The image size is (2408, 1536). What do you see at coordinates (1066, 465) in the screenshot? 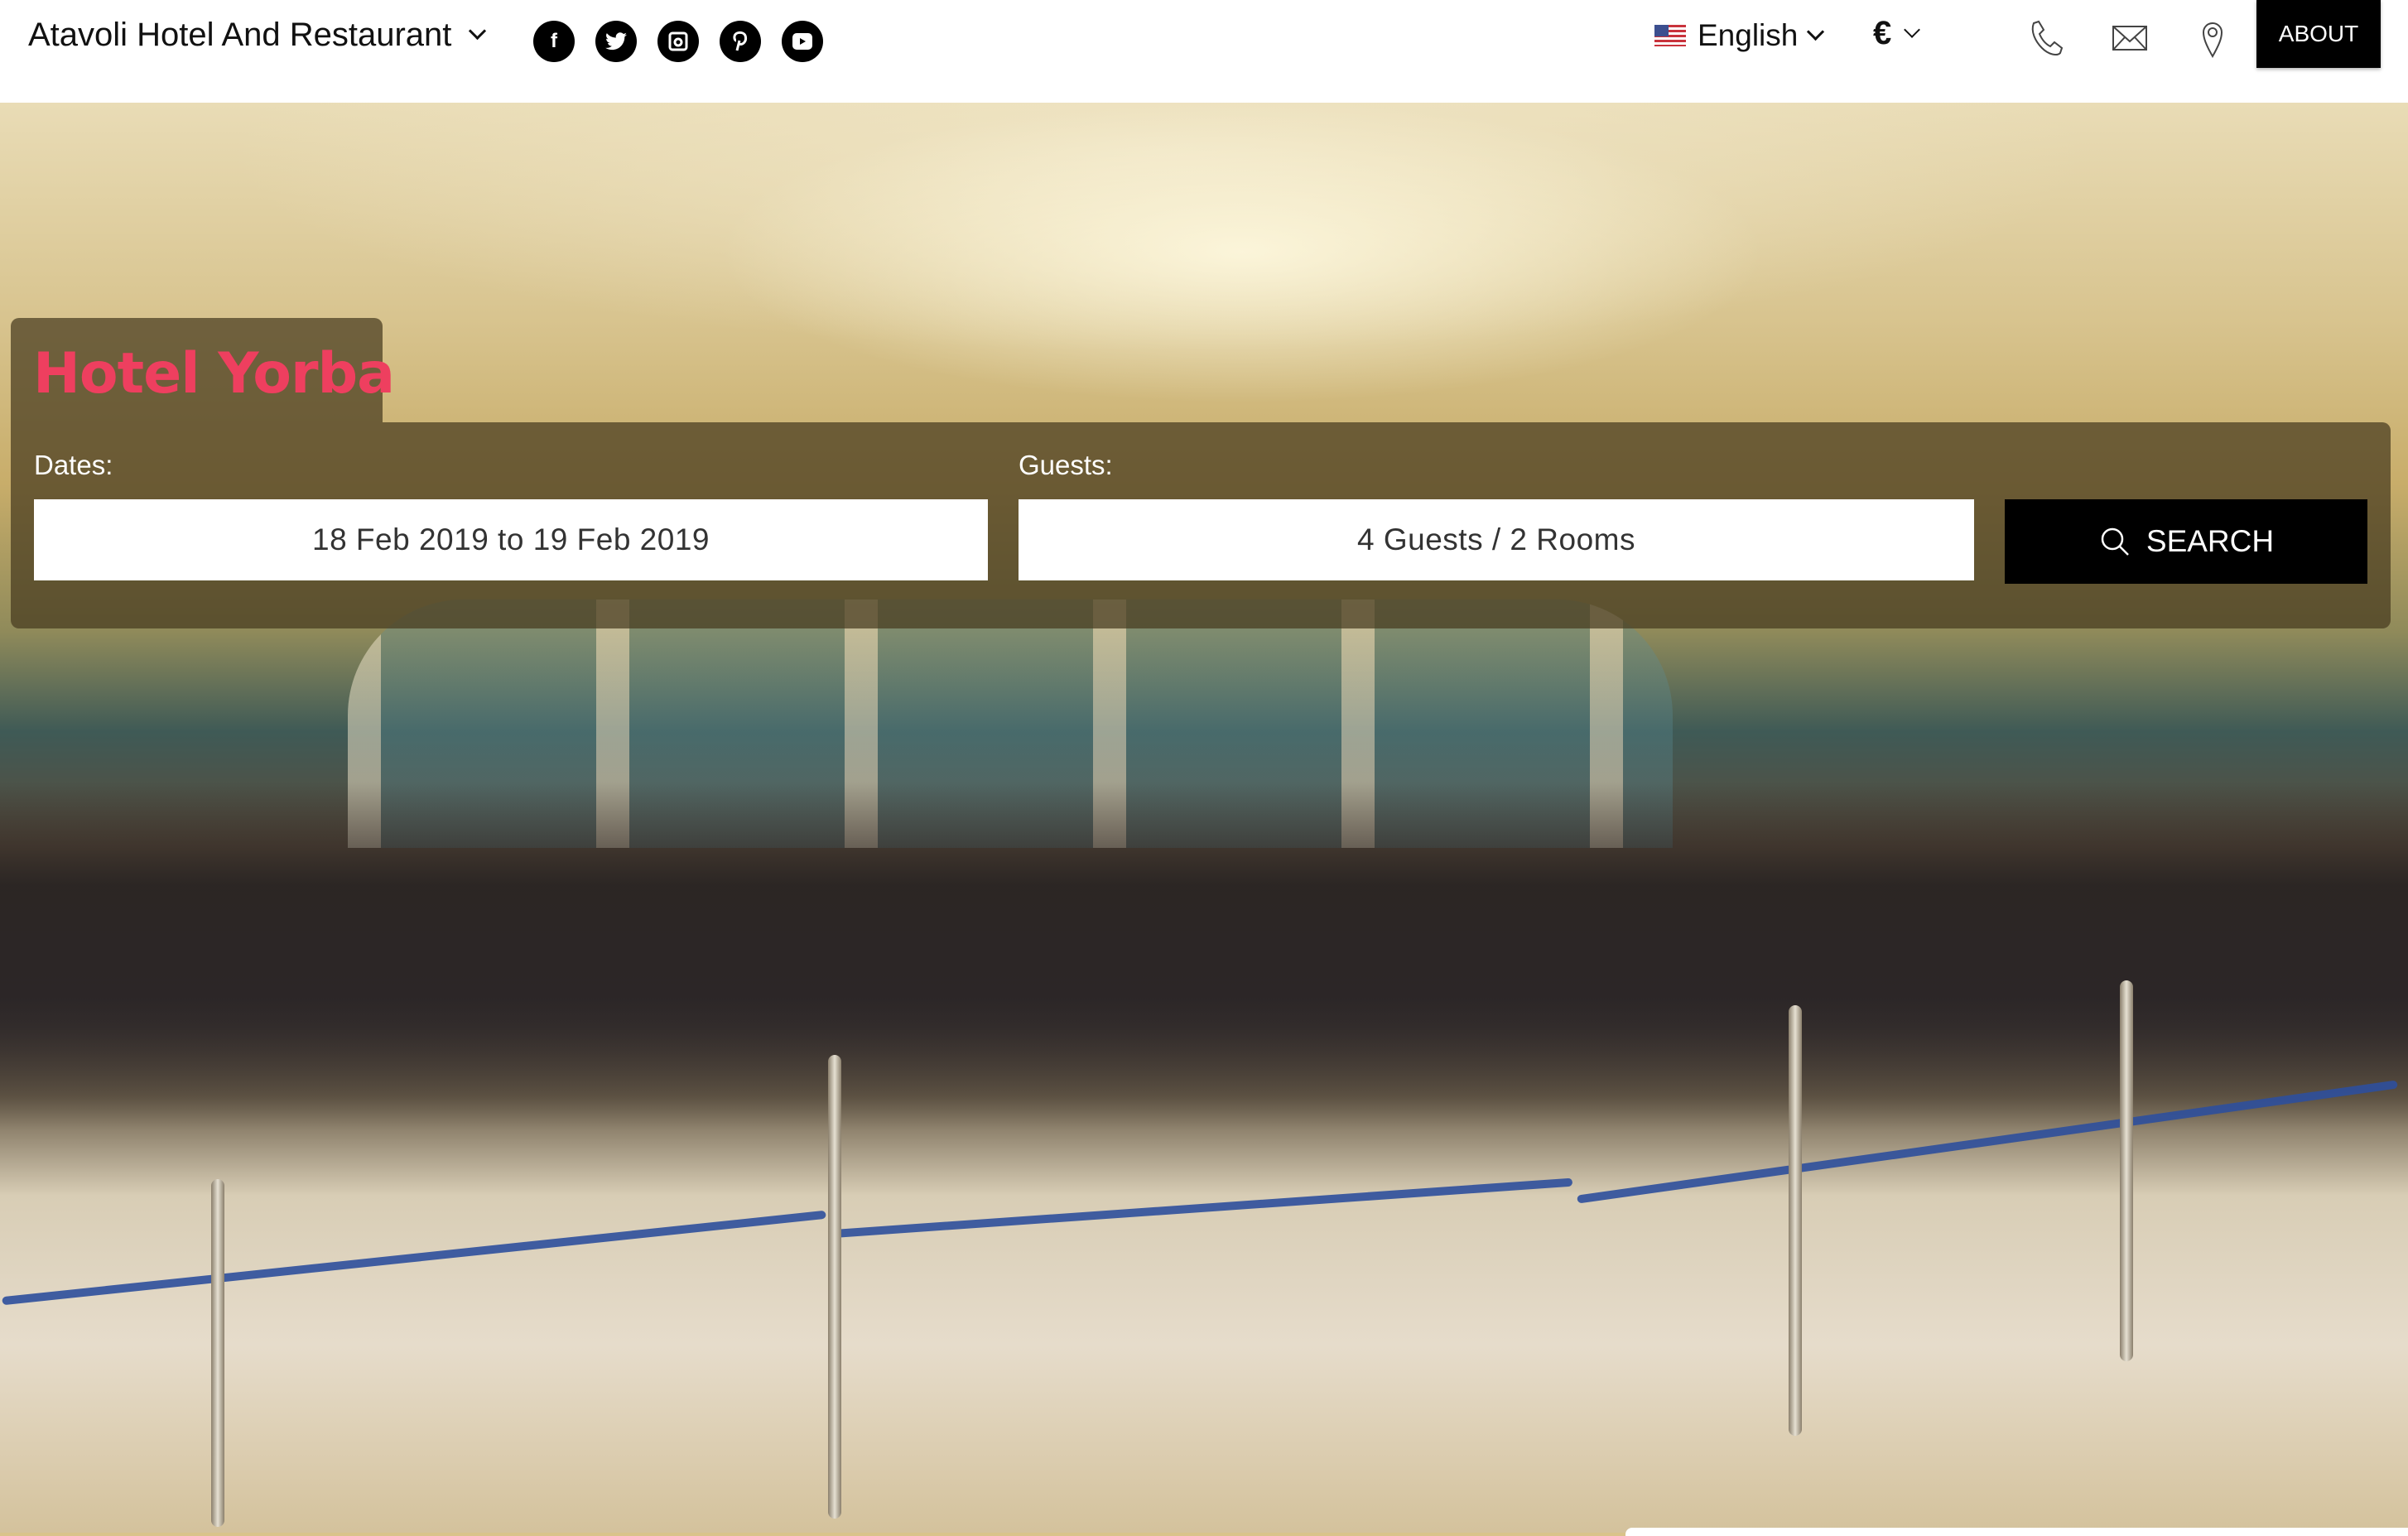
I see `guests-label: Guests:` at bounding box center [1066, 465].